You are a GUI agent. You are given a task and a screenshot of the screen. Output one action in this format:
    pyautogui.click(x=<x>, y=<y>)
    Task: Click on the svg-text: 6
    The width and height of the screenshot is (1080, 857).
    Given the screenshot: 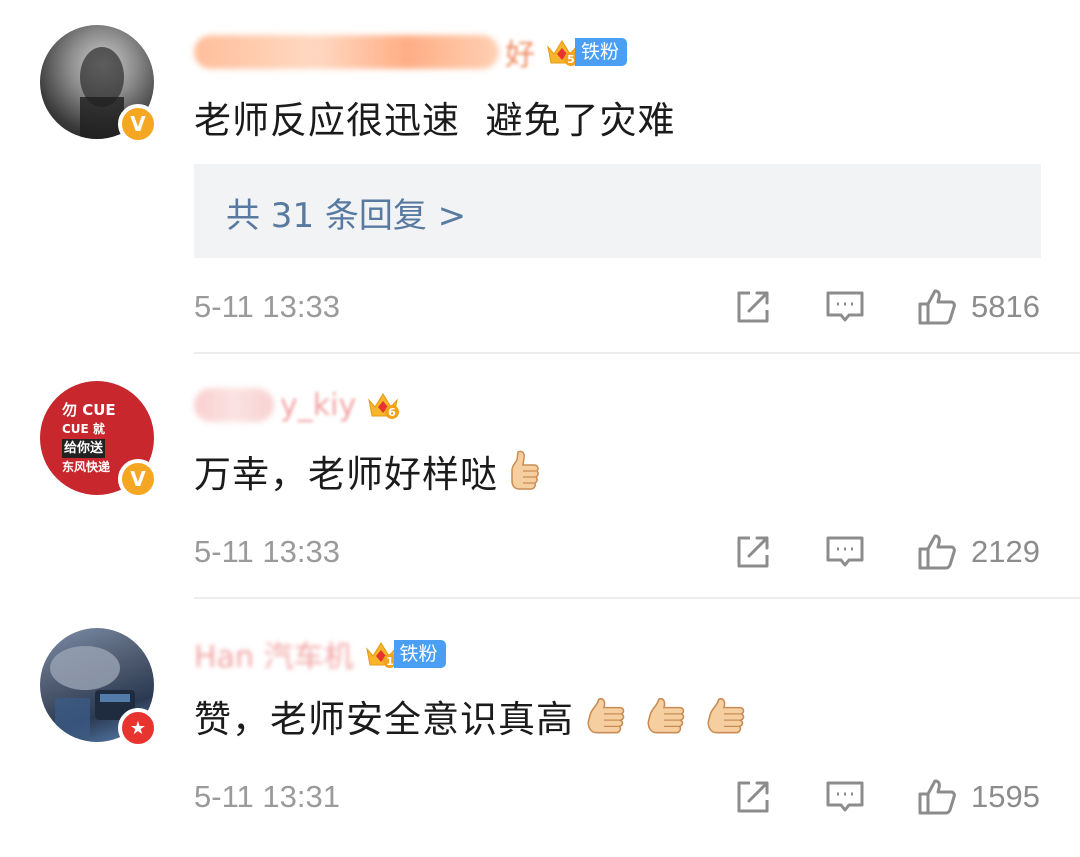 What is the action you would take?
    pyautogui.click(x=392, y=412)
    